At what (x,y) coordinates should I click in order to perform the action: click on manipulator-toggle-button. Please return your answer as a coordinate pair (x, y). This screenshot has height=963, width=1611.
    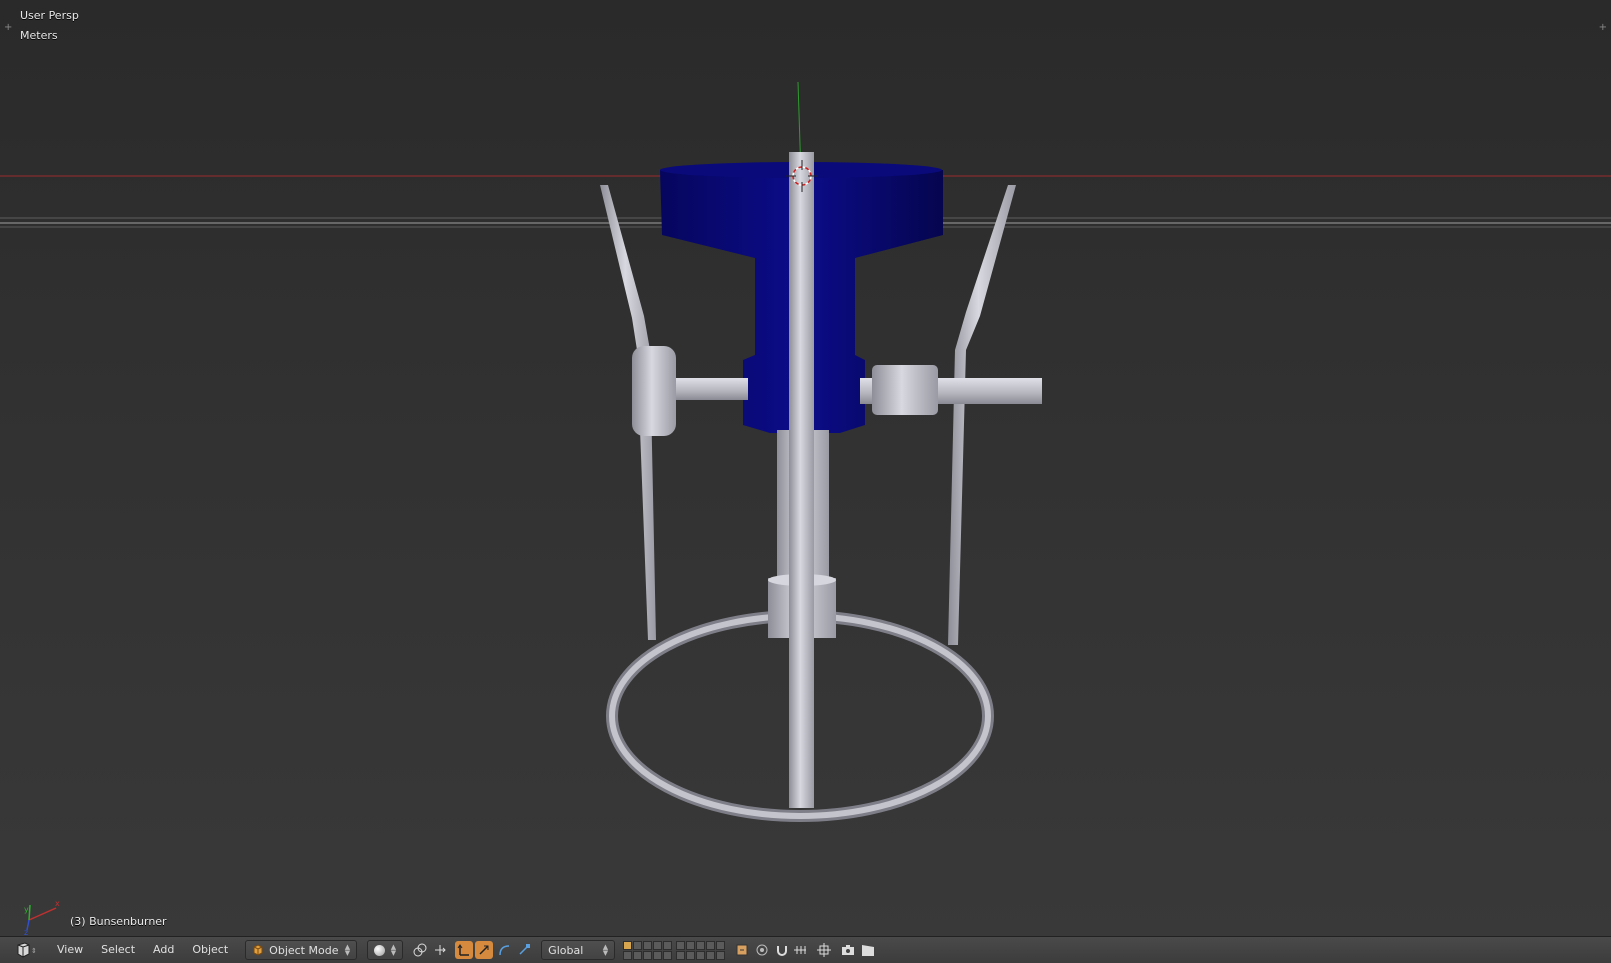
    Looking at the image, I should click on (440, 950).